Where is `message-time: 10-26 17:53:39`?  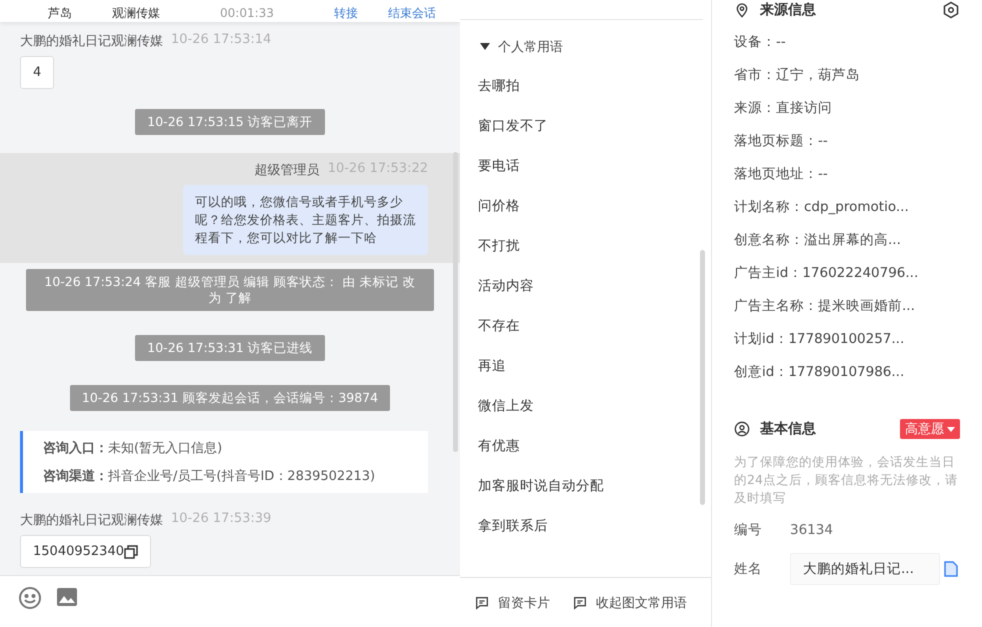 message-time: 10-26 17:53:39 is located at coordinates (221, 519).